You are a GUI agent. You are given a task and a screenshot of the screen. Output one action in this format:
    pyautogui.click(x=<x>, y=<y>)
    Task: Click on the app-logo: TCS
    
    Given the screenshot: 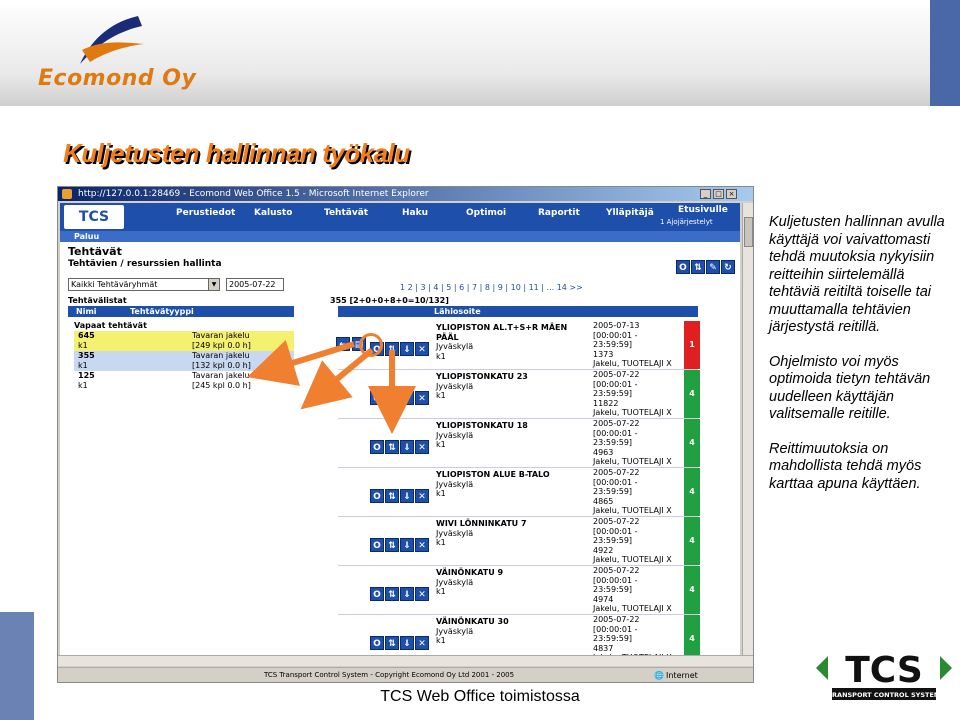 What is the action you would take?
    pyautogui.click(x=94, y=217)
    